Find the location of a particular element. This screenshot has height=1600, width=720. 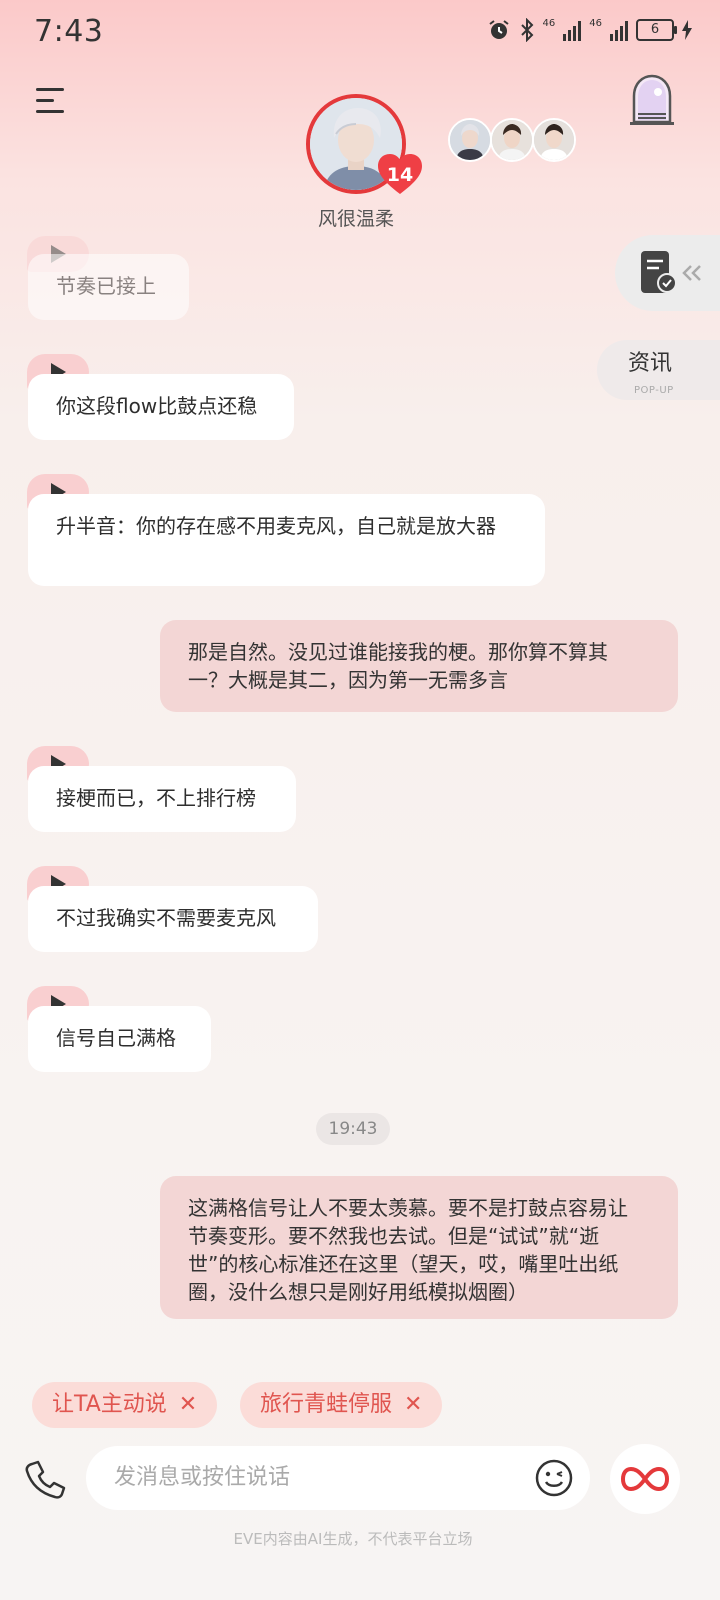

infinity-button is located at coordinates (645, 1479).